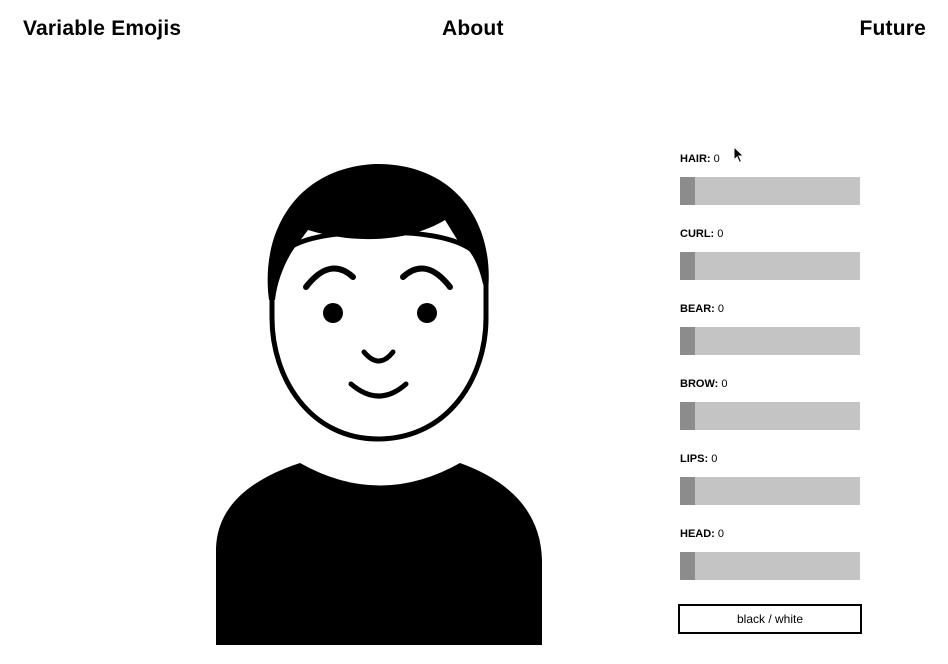  What do you see at coordinates (687, 191) in the screenshot?
I see `hair-slider-thumb` at bounding box center [687, 191].